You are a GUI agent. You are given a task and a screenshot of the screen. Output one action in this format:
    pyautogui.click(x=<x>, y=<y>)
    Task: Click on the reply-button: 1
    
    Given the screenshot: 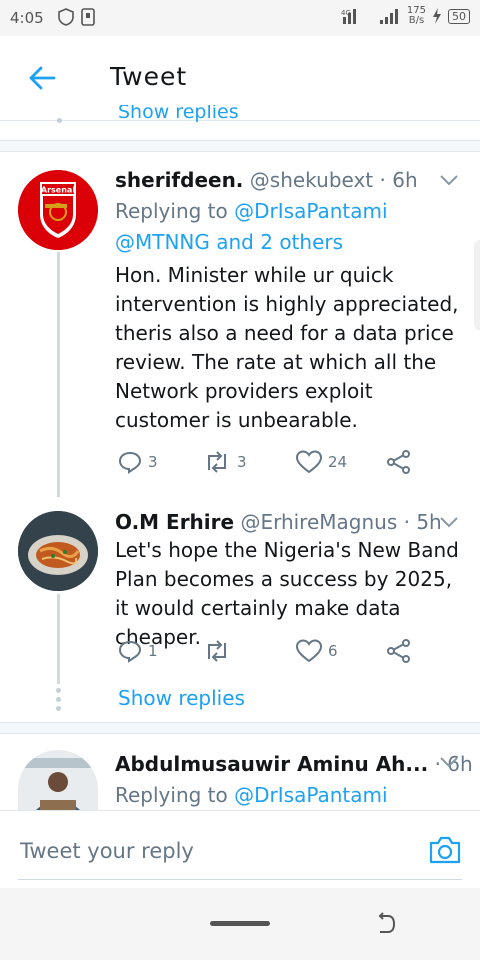 What is the action you would take?
    pyautogui.click(x=138, y=651)
    